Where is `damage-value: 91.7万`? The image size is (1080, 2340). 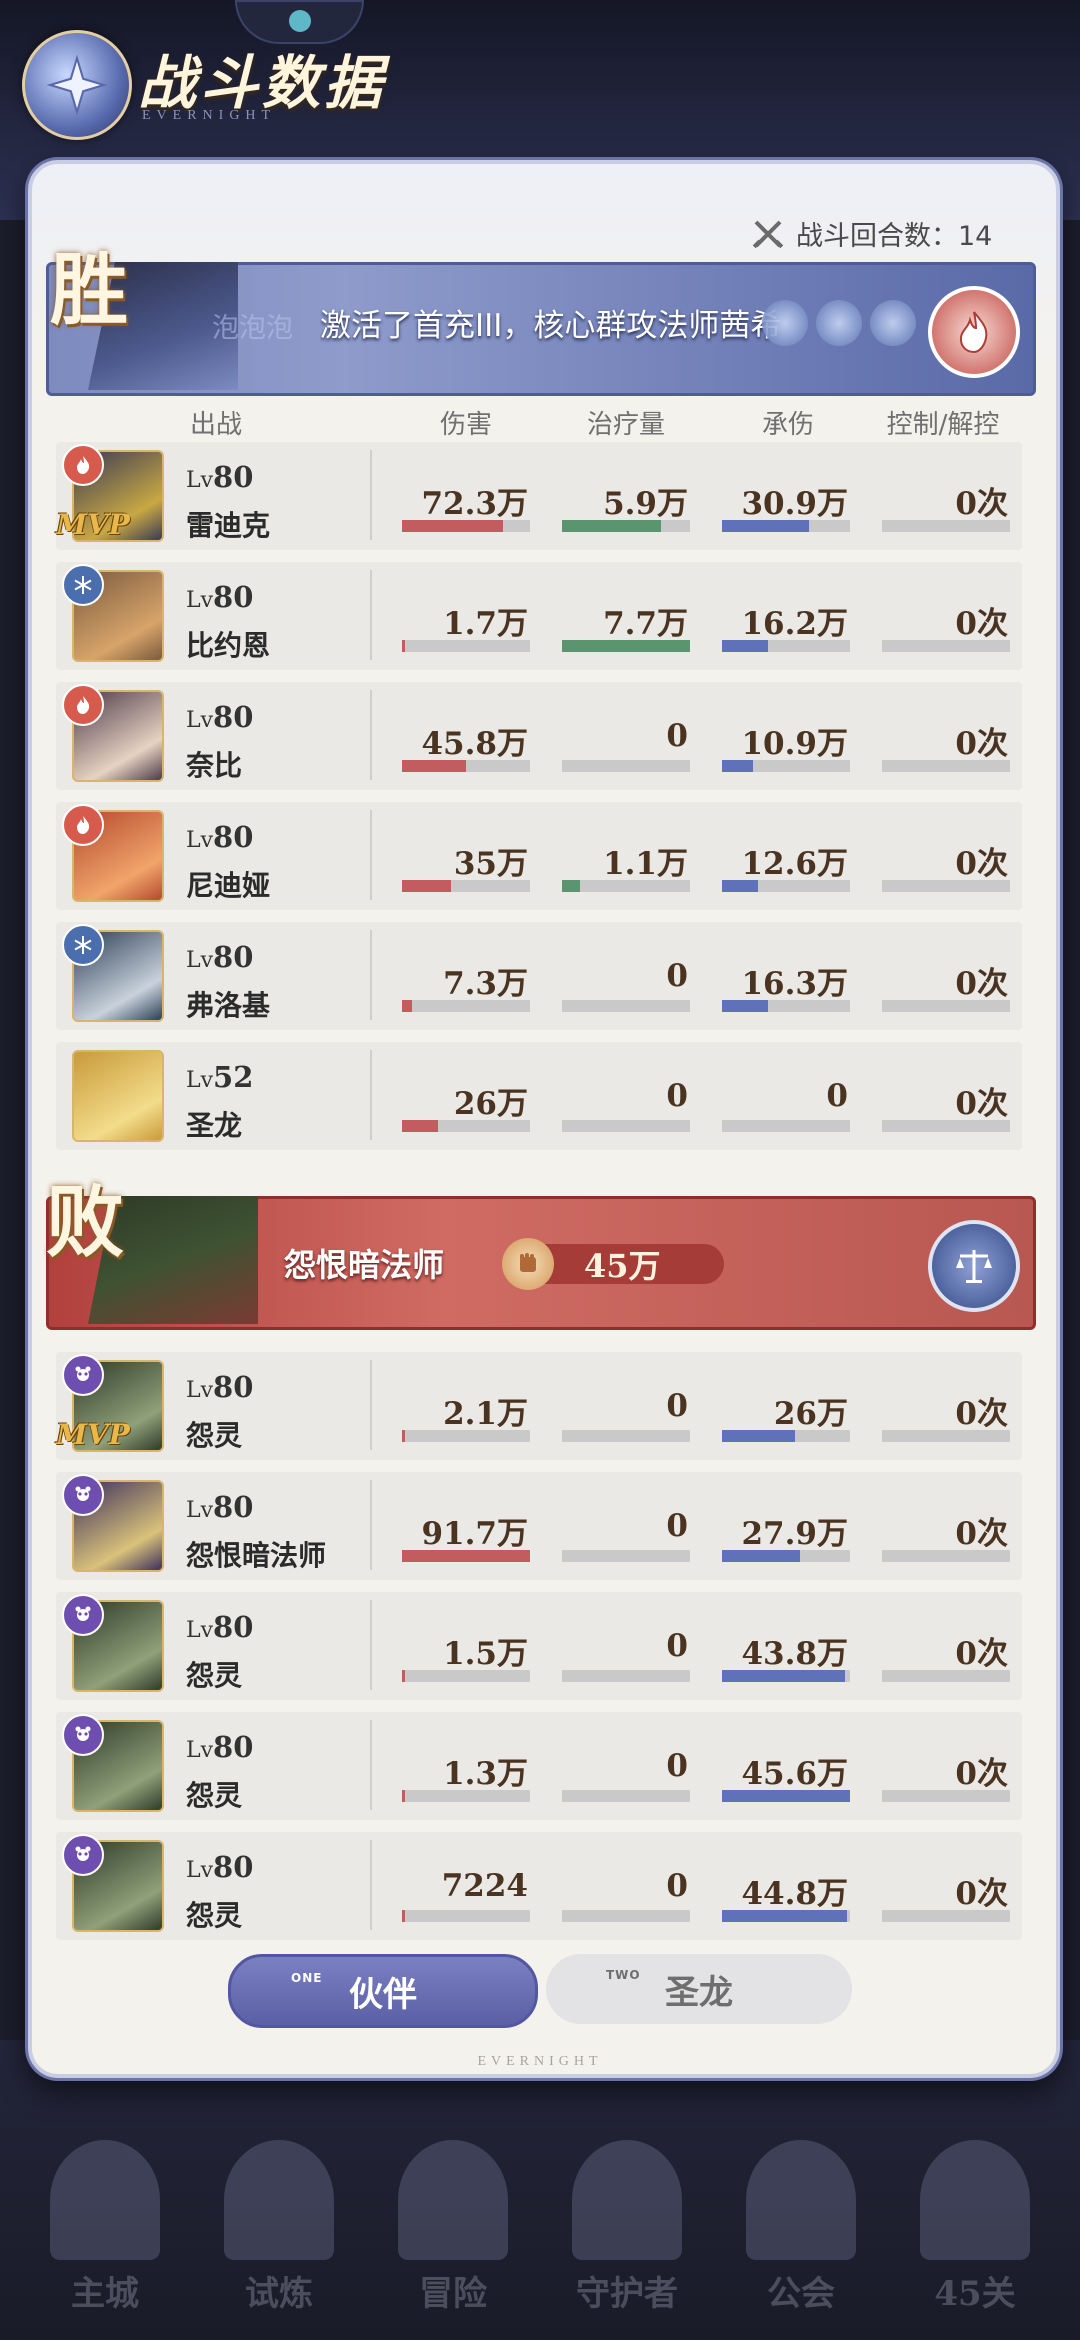
damage-value: 91.7万 is located at coordinates (474, 1534).